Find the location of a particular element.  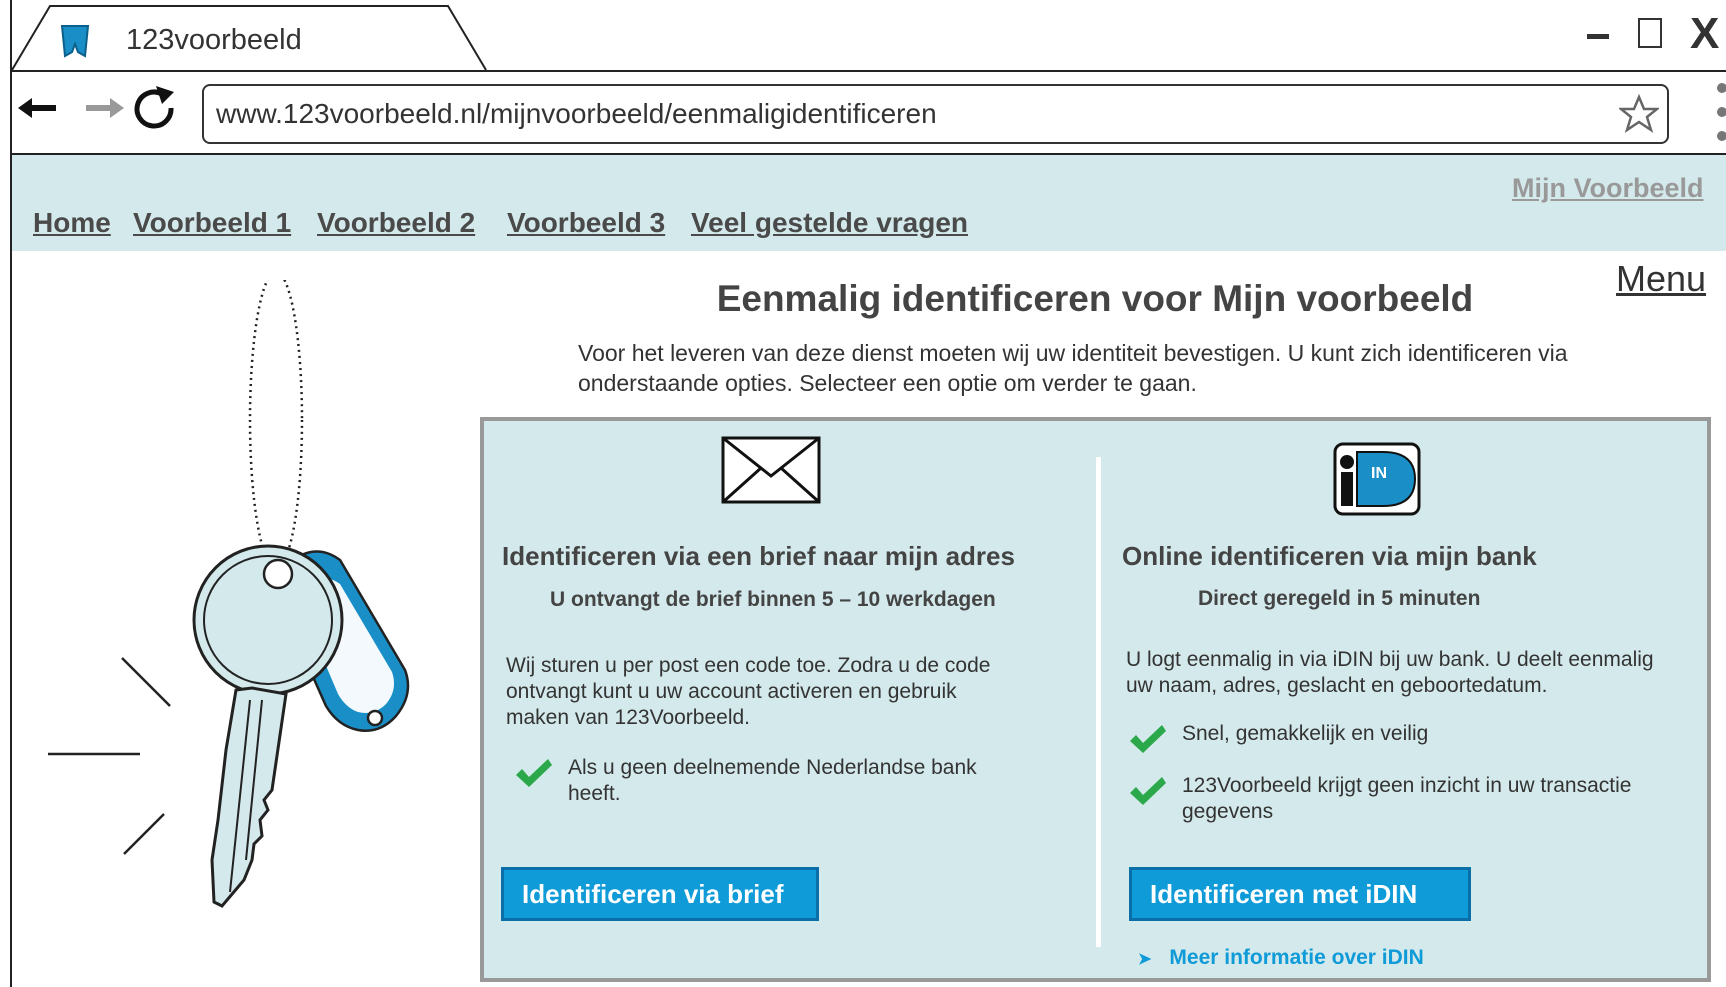

idin-benefit-item: Snel, gemakkelijk en veilig is located at coordinates (1408, 738).